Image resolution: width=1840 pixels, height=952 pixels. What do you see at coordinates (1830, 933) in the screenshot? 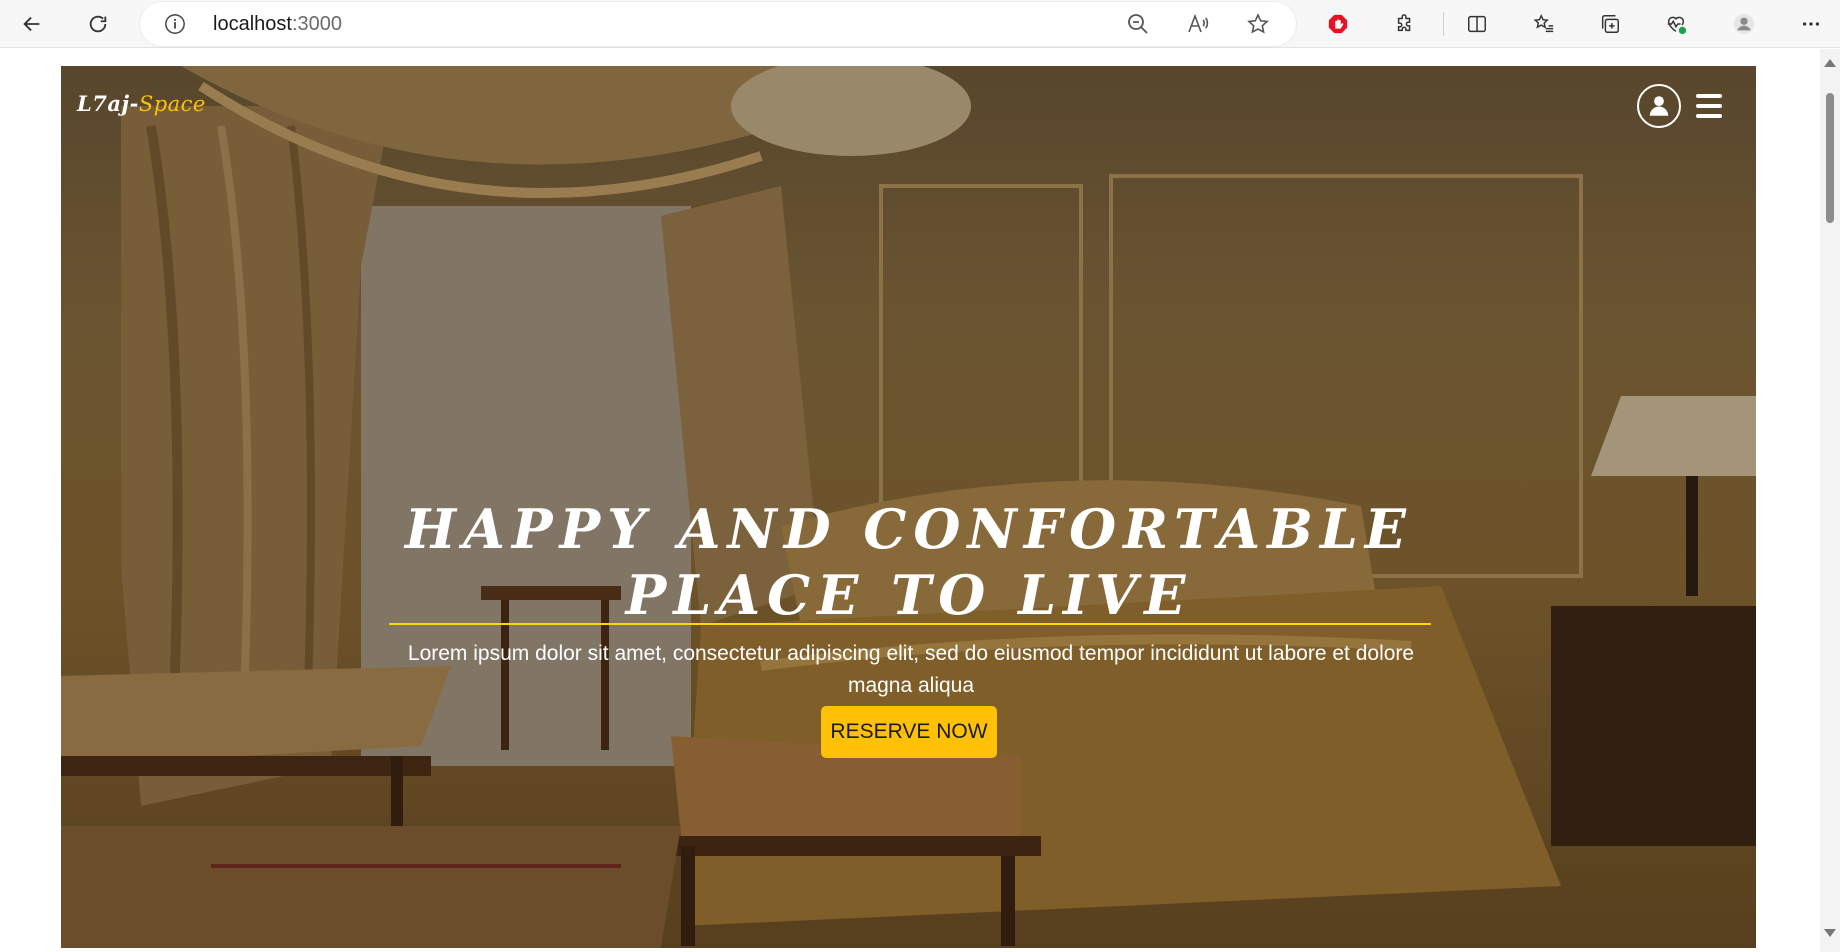
I see `scroll-down-icon` at bounding box center [1830, 933].